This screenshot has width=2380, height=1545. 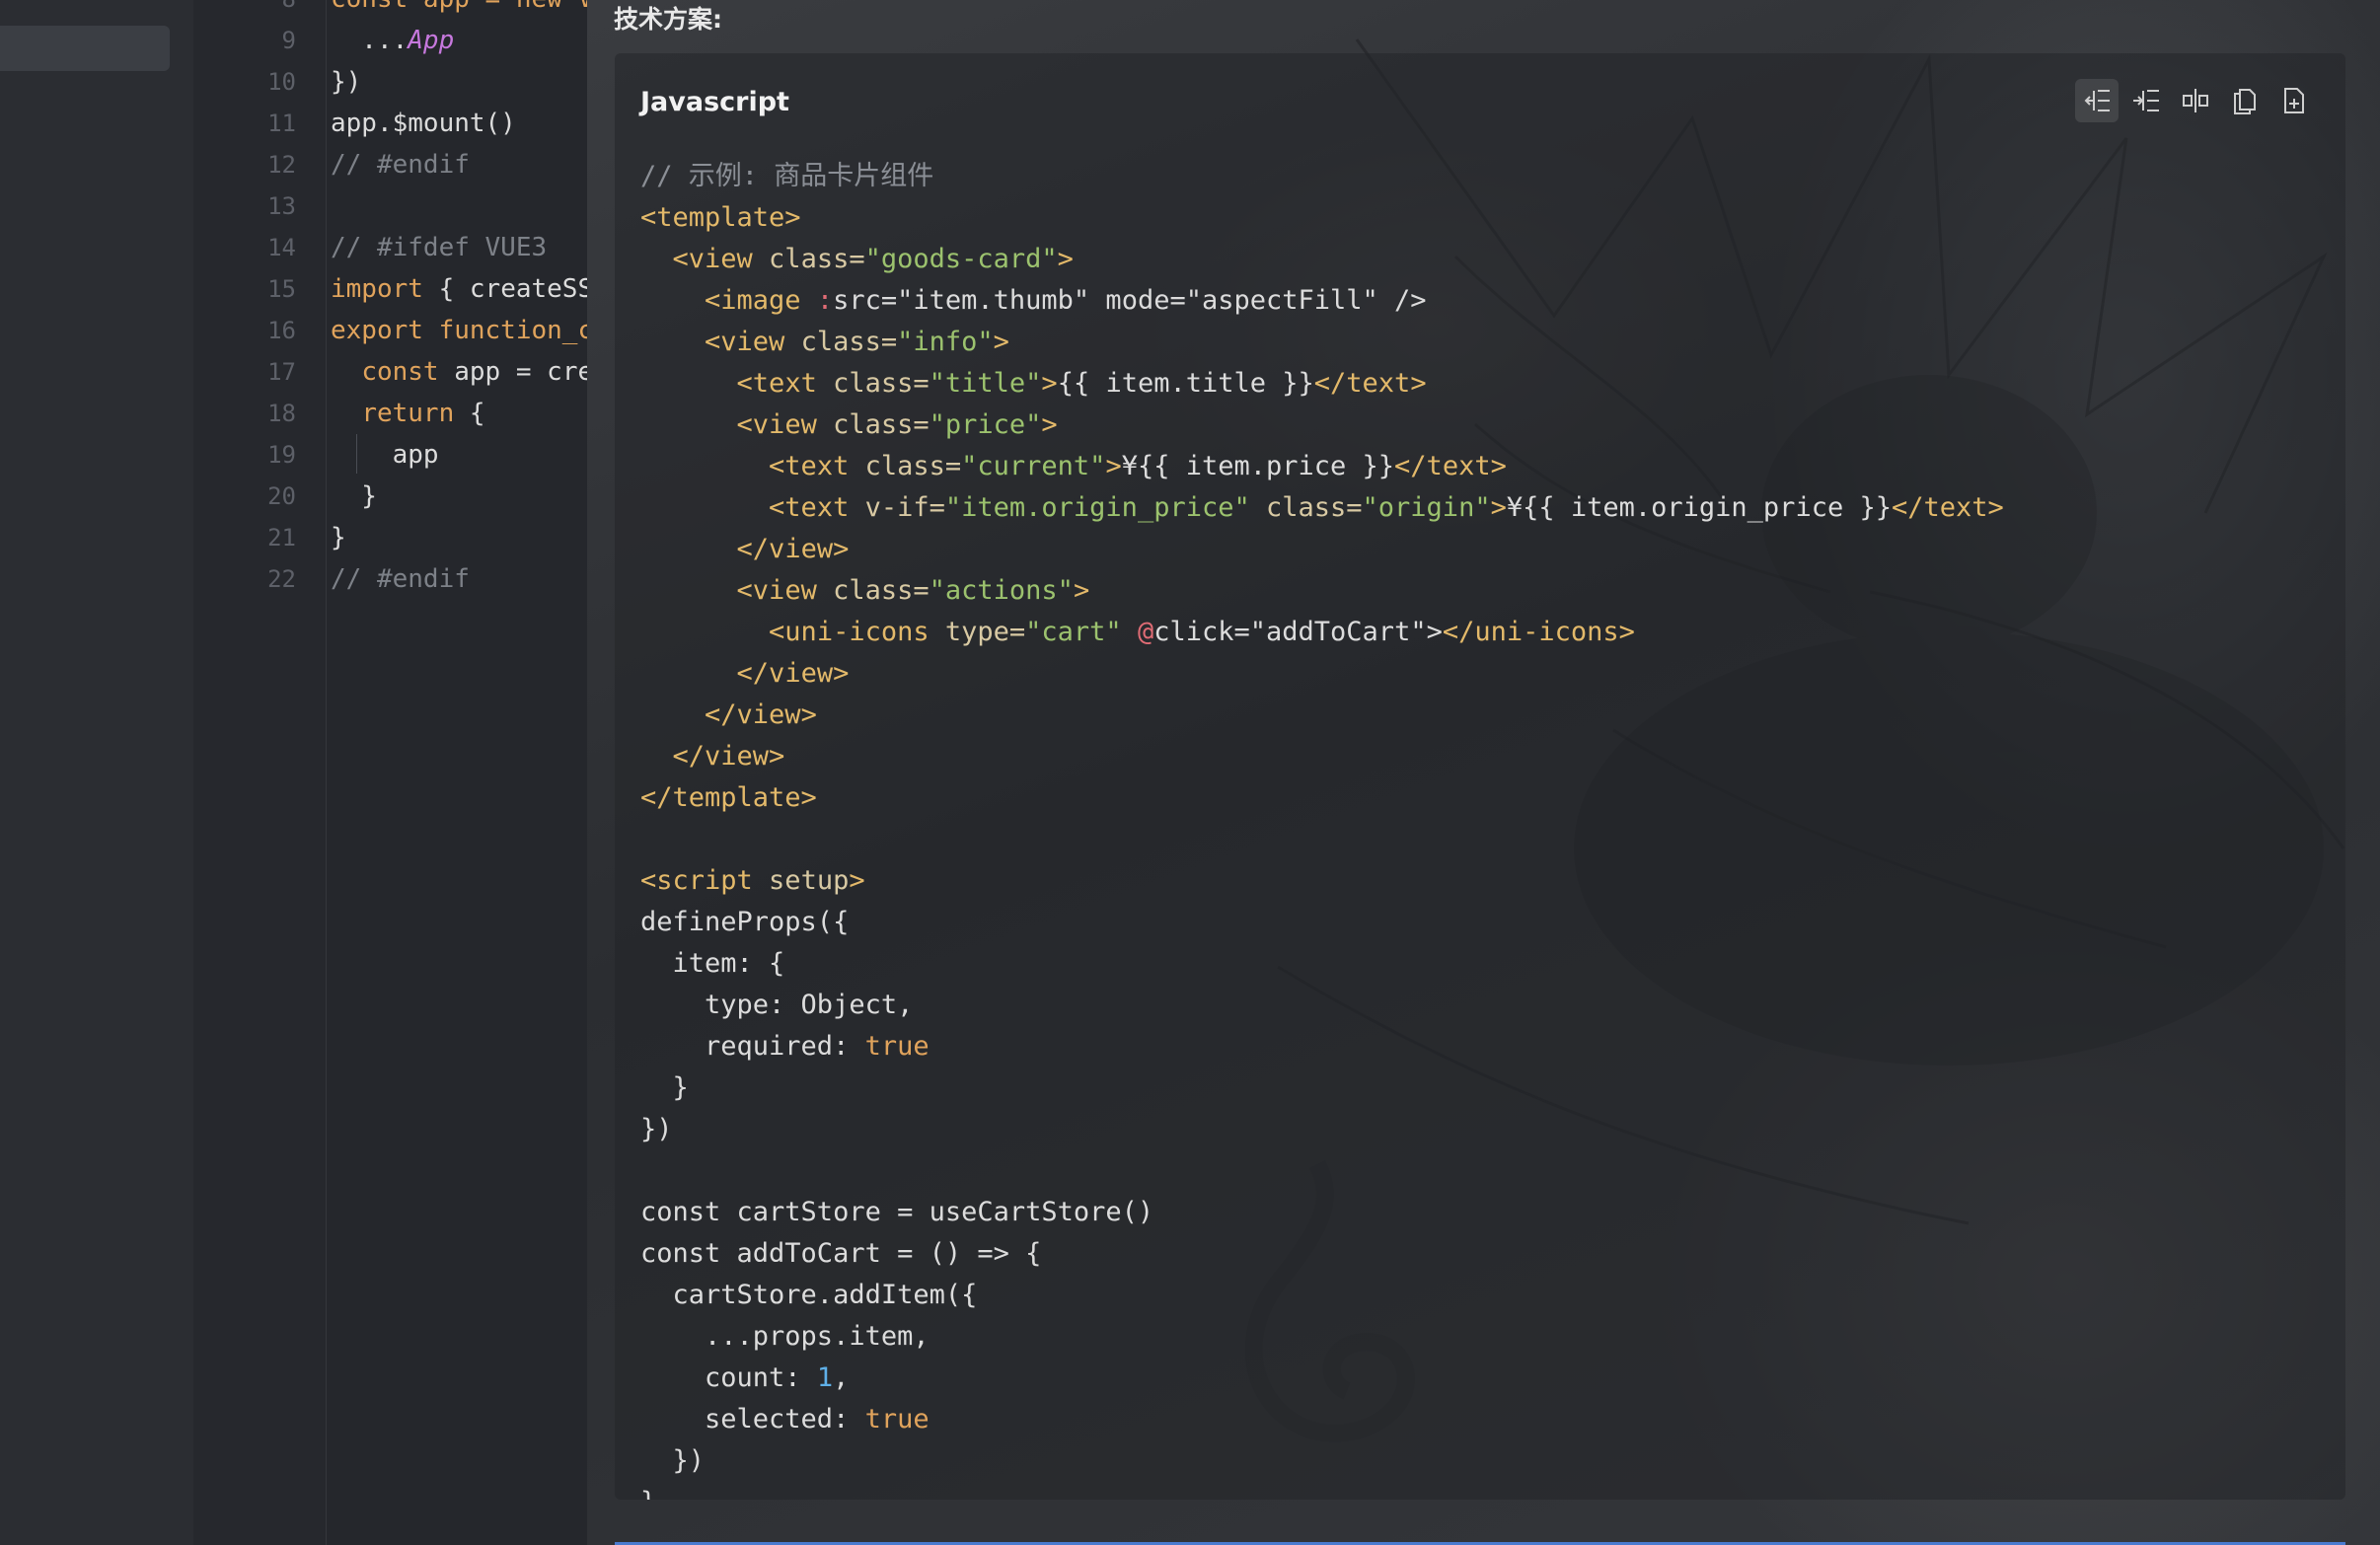 I want to click on code-token: type: Object,, so click(x=777, y=1005).